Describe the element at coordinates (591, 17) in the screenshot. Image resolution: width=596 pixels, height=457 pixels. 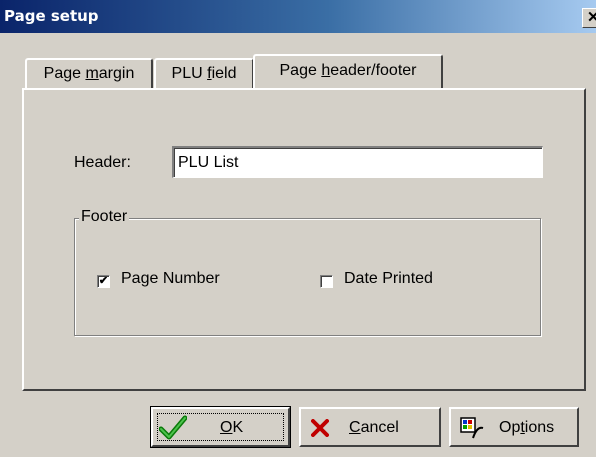
I see `close-icon: ✕` at that location.